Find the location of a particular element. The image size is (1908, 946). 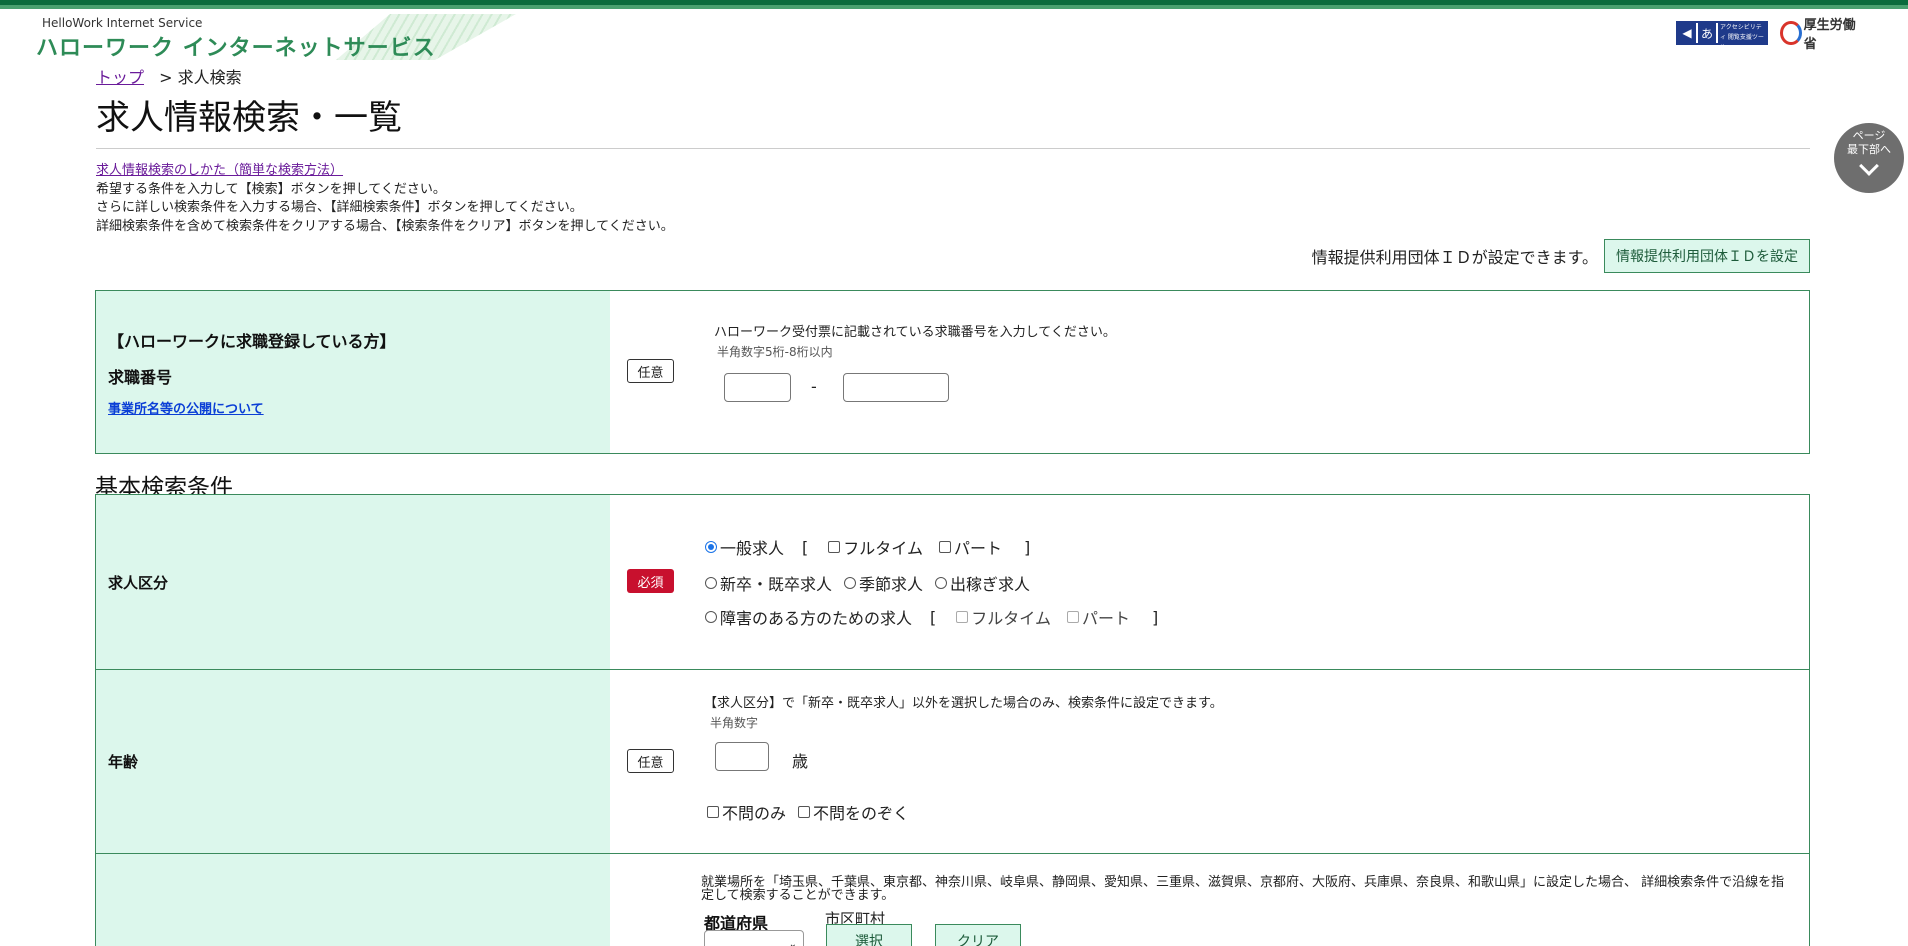

city-clear-button: クリア is located at coordinates (978, 935).